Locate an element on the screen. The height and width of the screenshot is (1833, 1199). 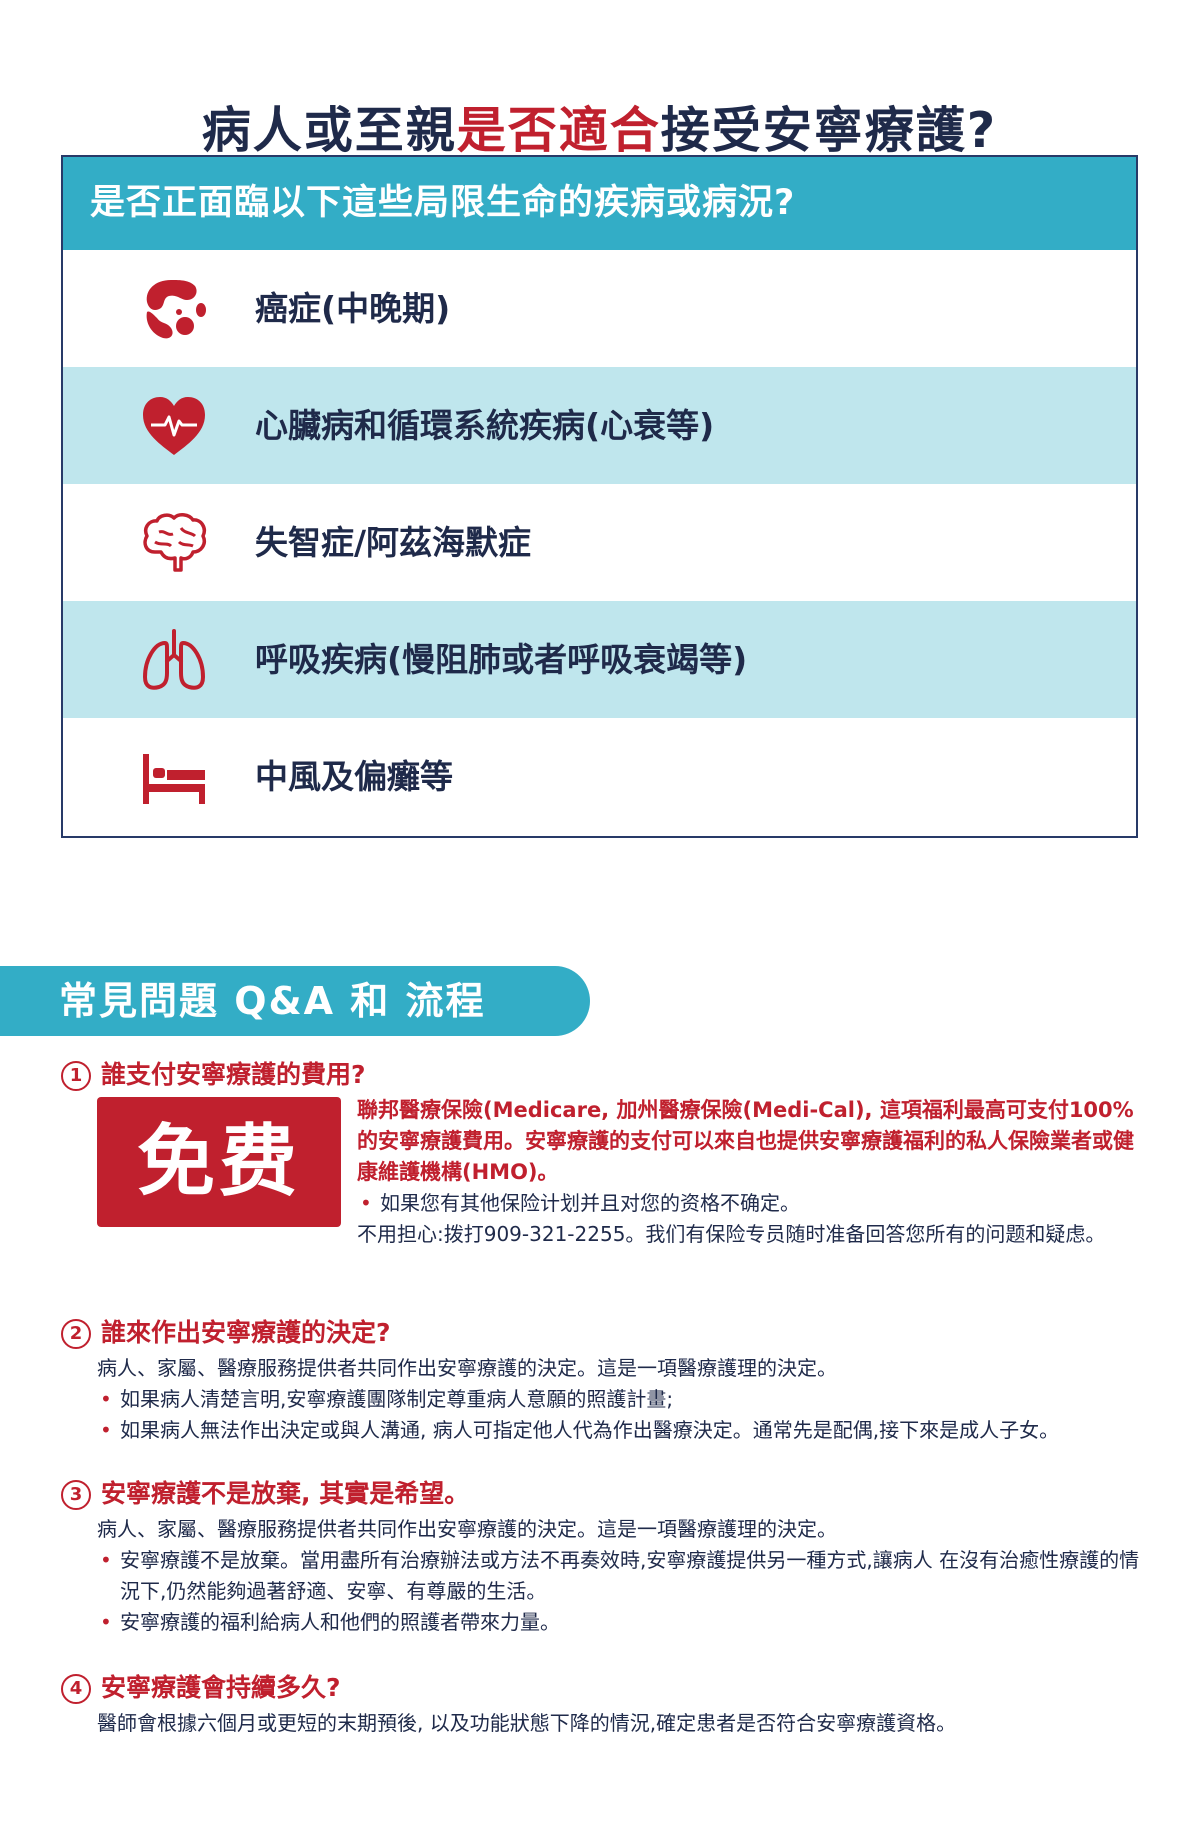
question-text: 誰來作出安寧療護的決定? is located at coordinates (246, 1332).